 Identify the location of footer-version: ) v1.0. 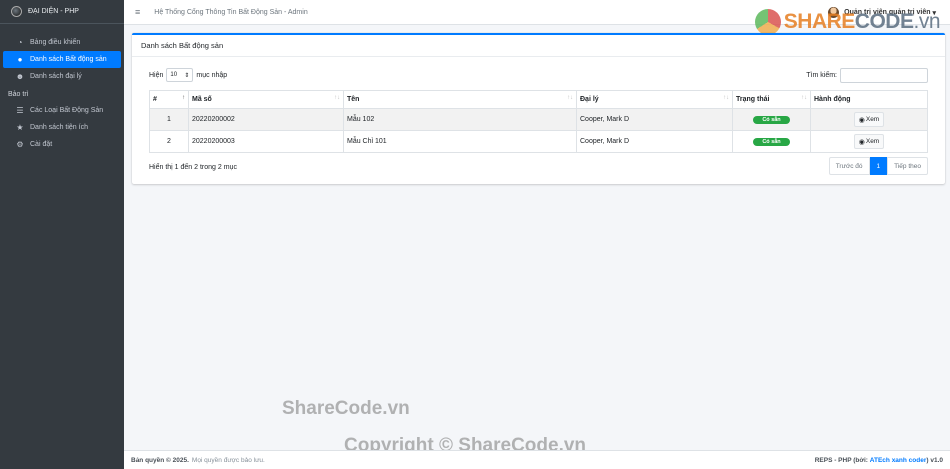
(934, 460).